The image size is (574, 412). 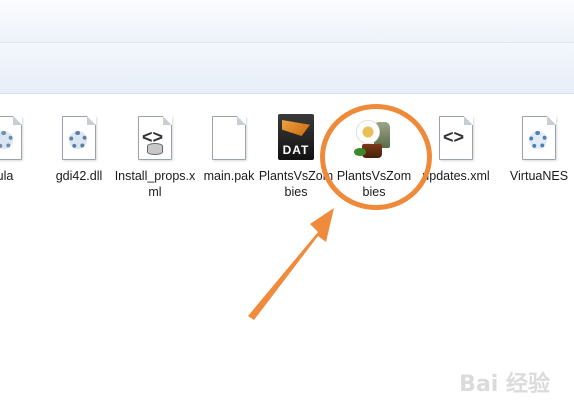 What do you see at coordinates (296, 150) in the screenshot?
I see `dat-badge: DAT` at bounding box center [296, 150].